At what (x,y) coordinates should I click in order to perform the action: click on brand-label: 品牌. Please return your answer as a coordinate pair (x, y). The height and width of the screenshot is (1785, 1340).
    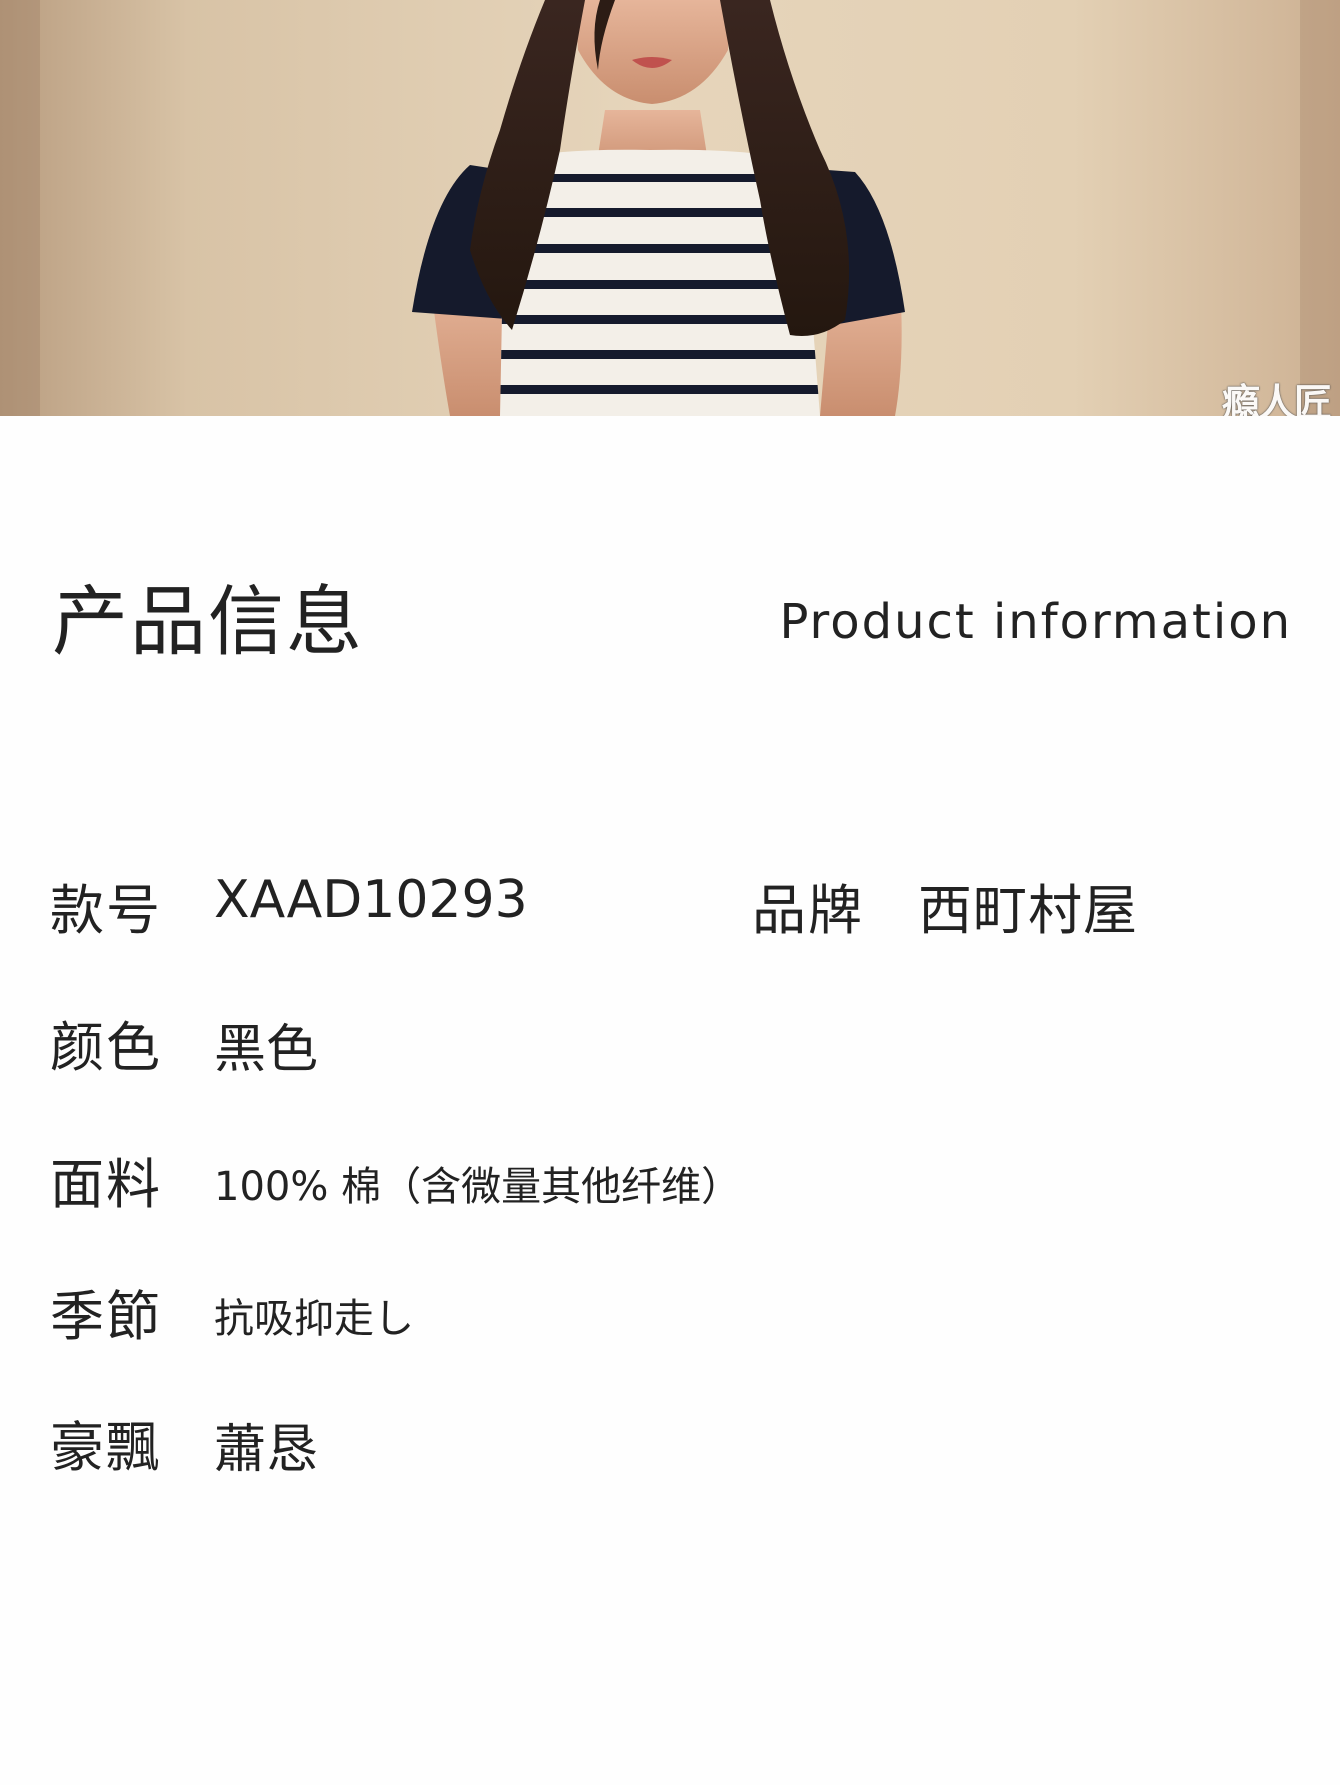
    Looking at the image, I should click on (808, 910).